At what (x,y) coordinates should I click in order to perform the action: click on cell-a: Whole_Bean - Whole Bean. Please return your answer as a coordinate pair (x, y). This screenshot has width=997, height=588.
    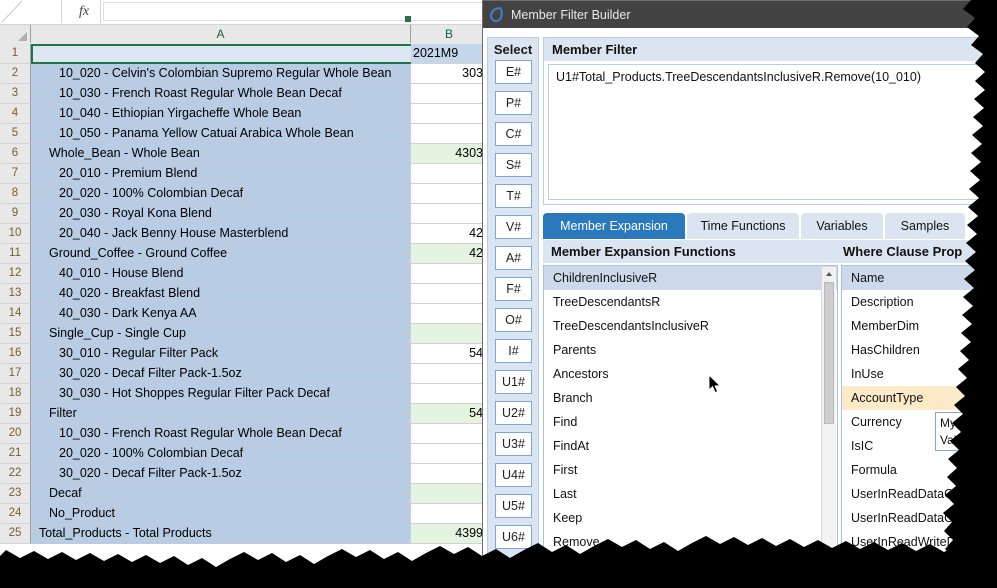
    Looking at the image, I should click on (221, 154).